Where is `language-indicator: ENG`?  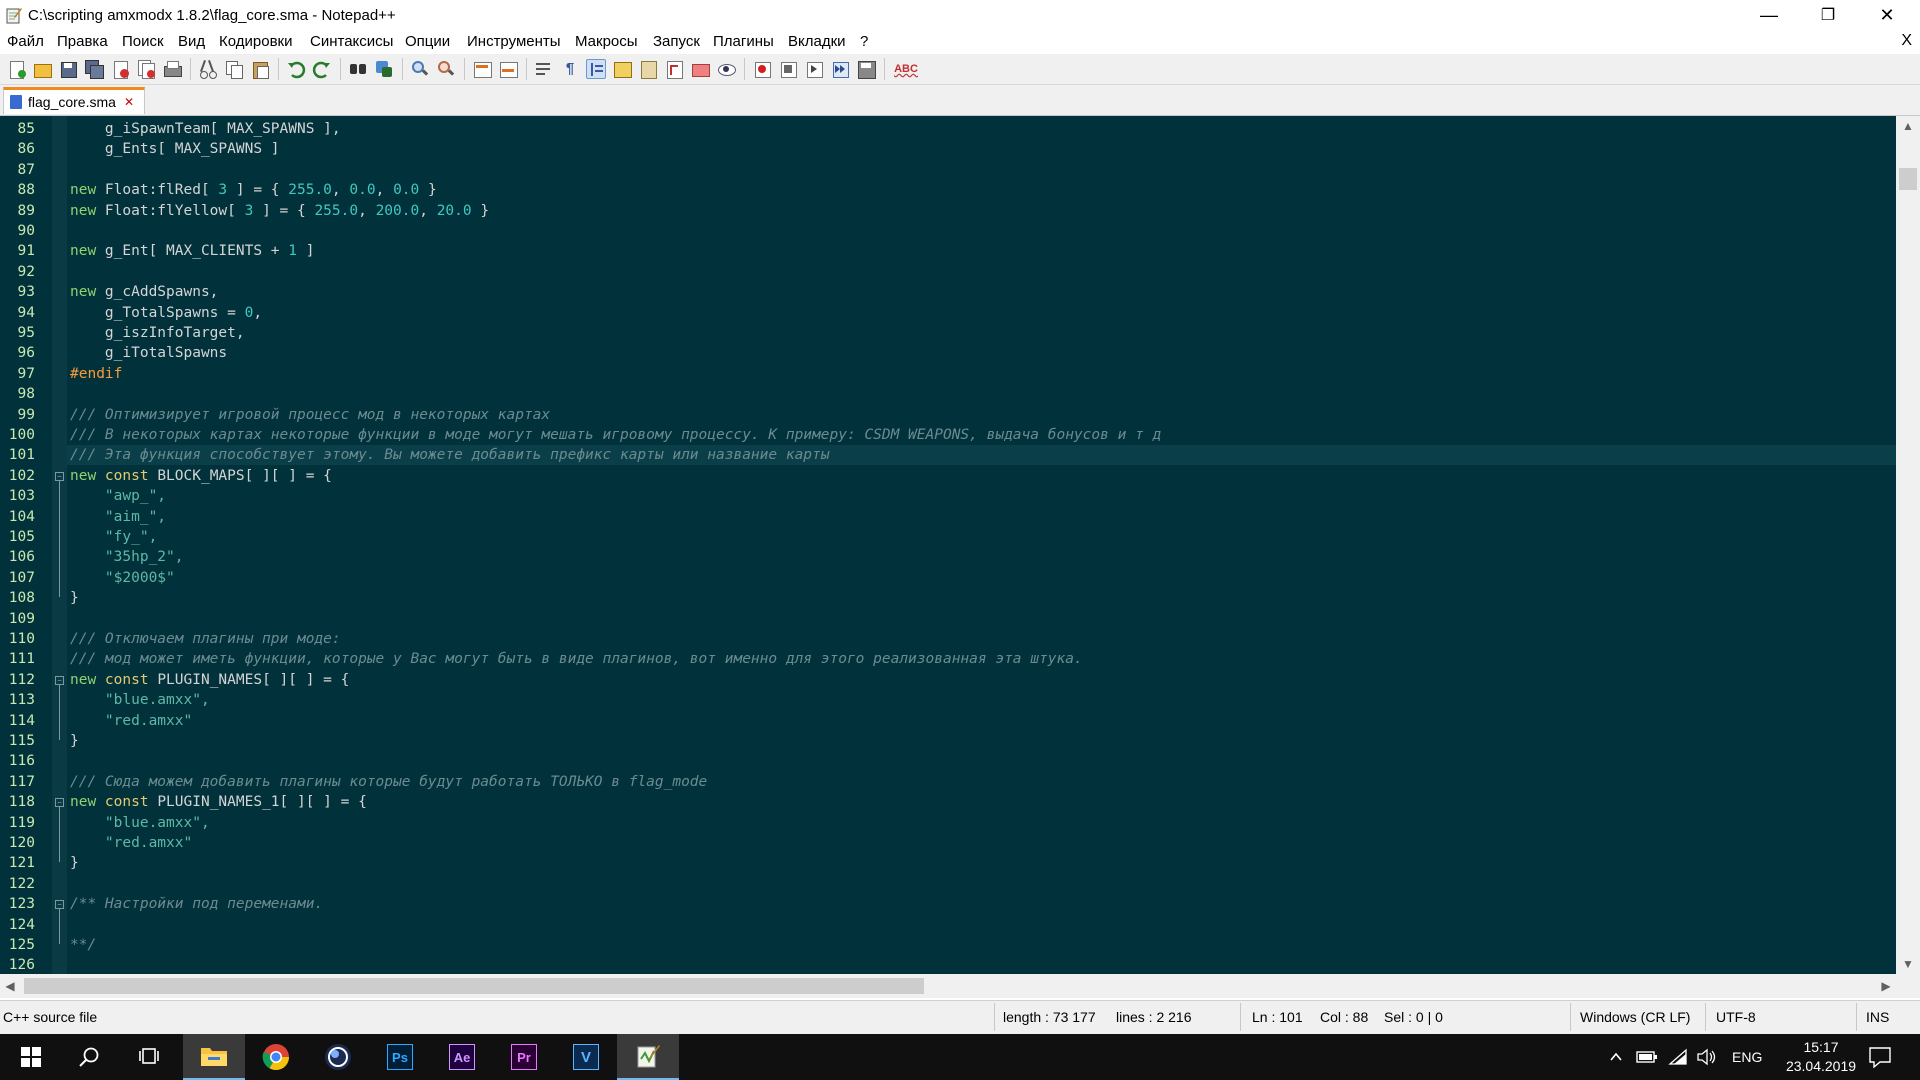
language-indicator: ENG is located at coordinates (1747, 1057).